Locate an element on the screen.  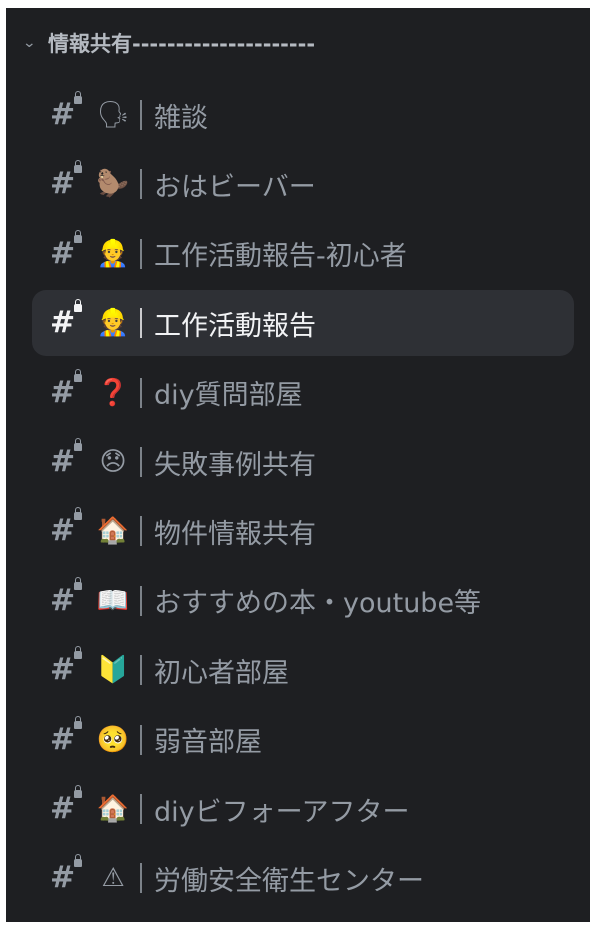
channel-name: diy質問部屋 is located at coordinates (228, 396).